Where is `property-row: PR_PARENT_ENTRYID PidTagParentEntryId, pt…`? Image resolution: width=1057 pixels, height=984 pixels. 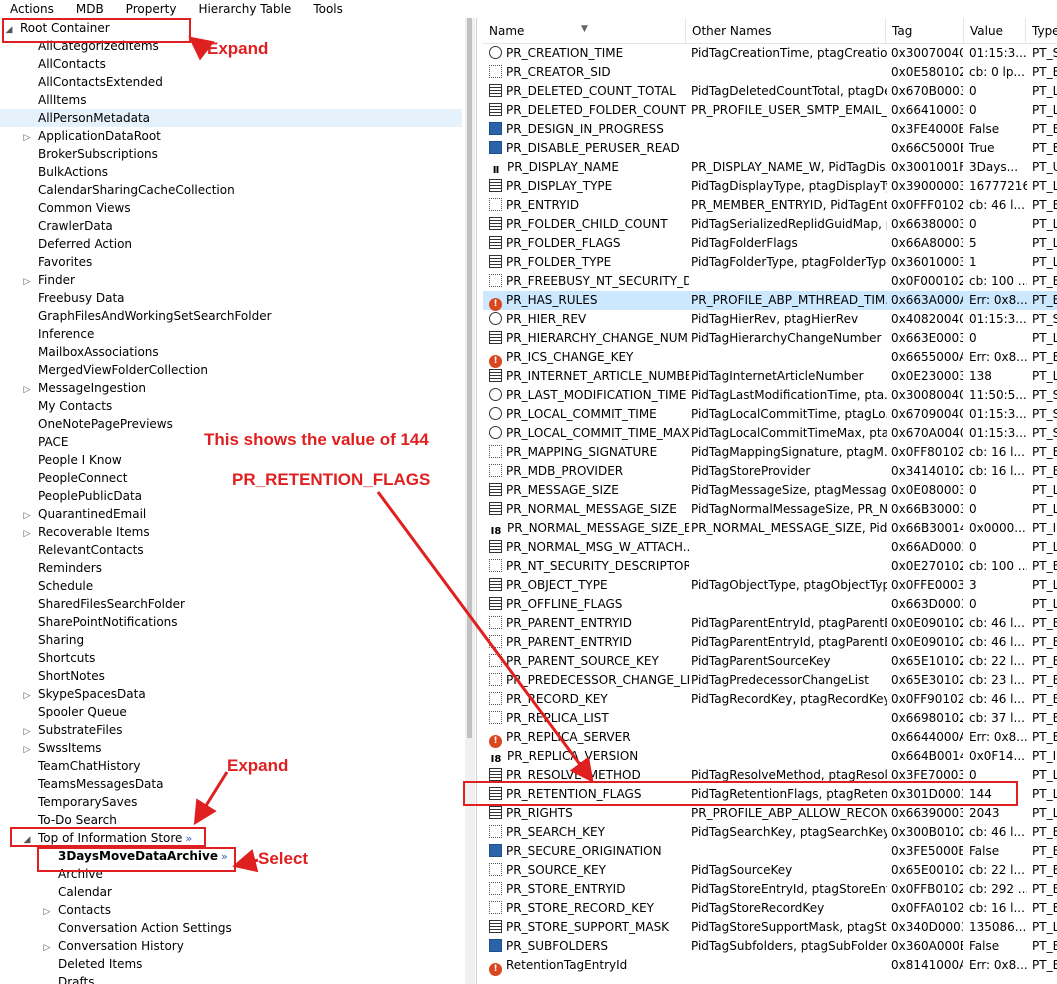 property-row: PR_PARENT_ENTRYID PidTagParentEntryId, pt… is located at coordinates (770, 623).